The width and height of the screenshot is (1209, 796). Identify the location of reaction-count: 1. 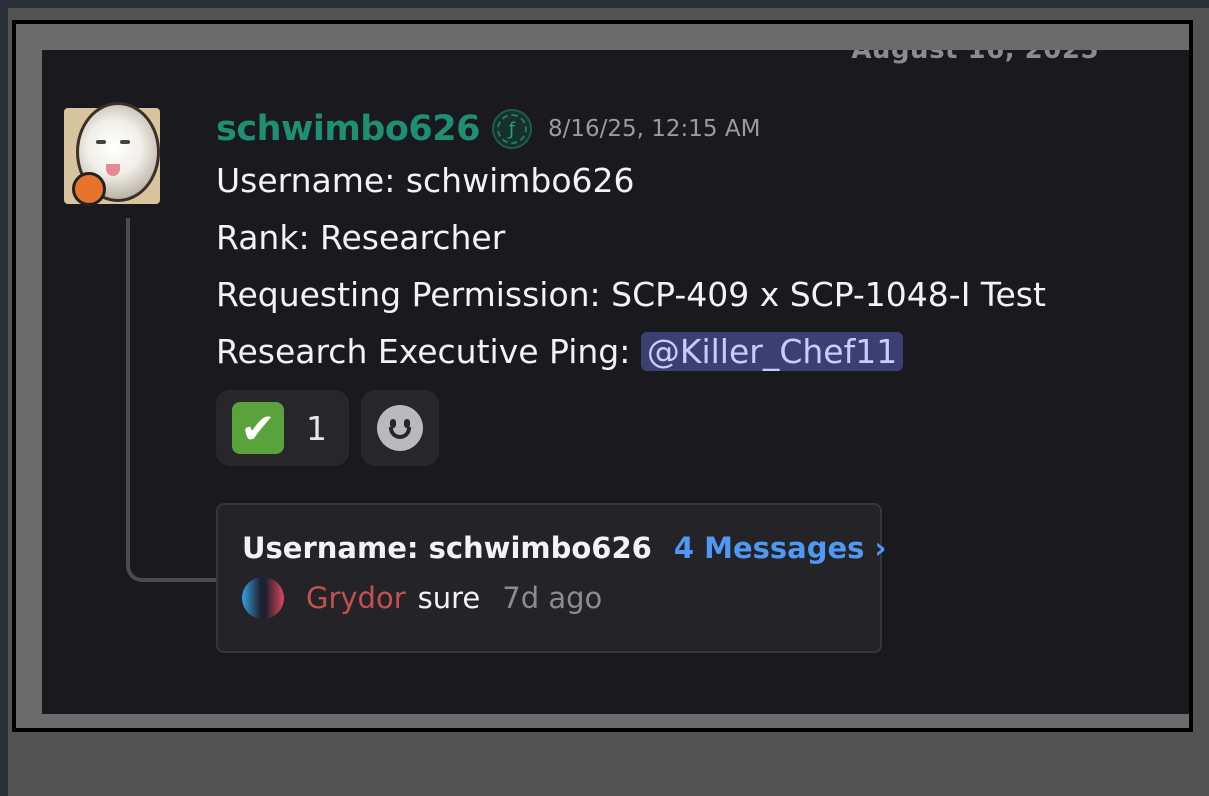
(316, 428).